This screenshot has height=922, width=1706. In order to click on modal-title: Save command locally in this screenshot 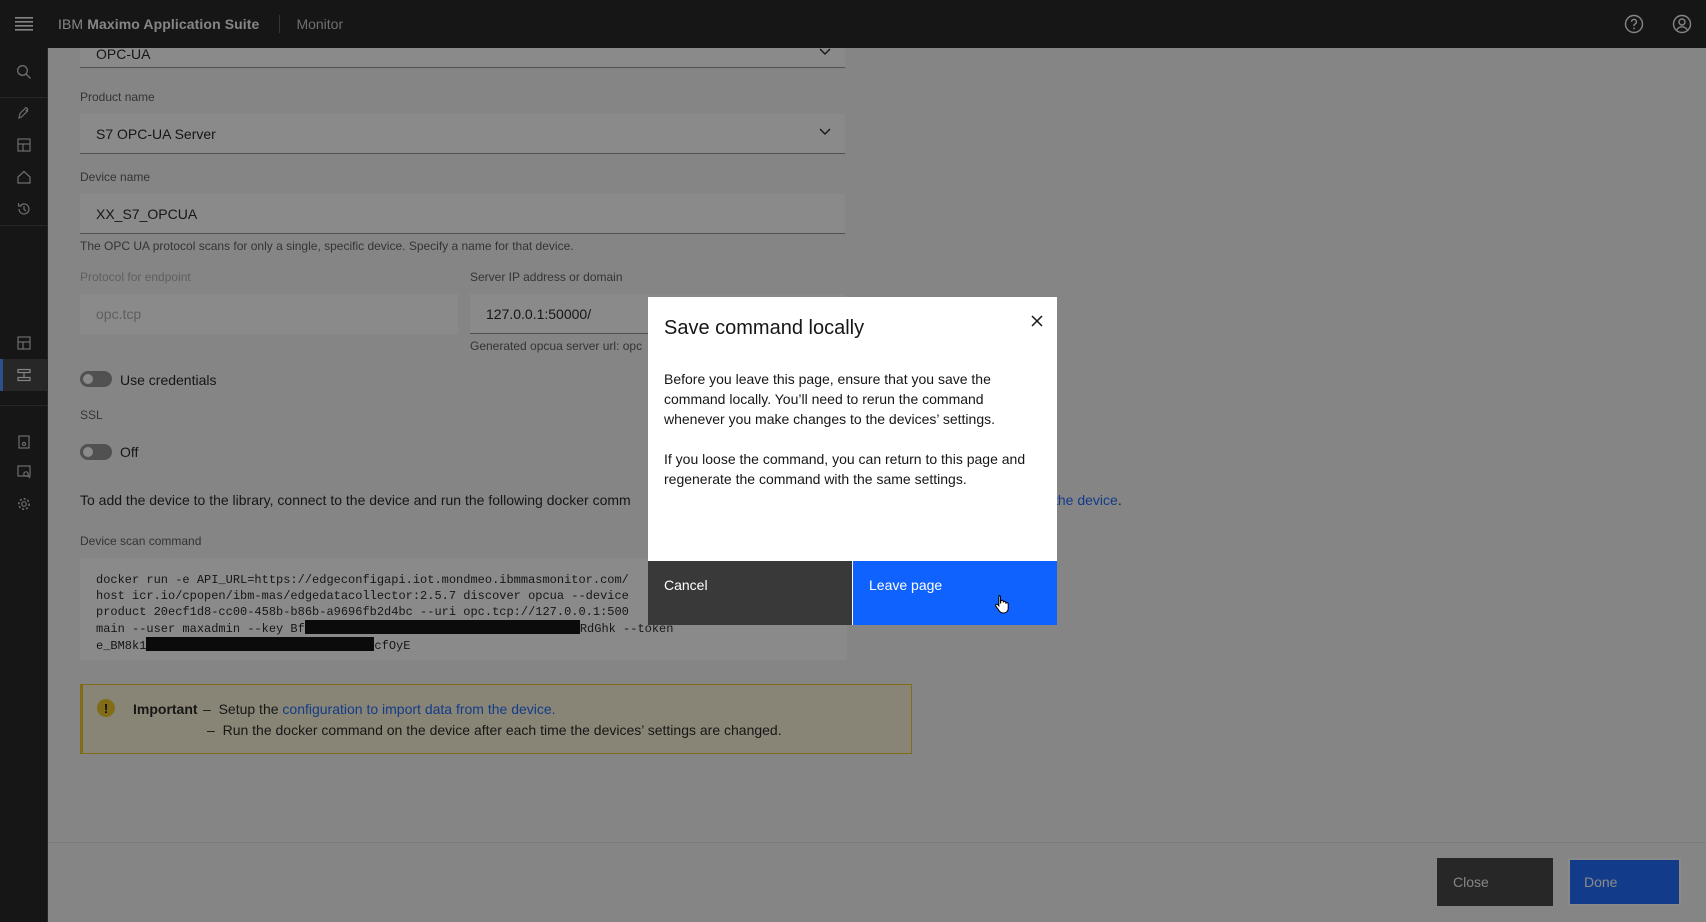, I will do `click(764, 328)`.